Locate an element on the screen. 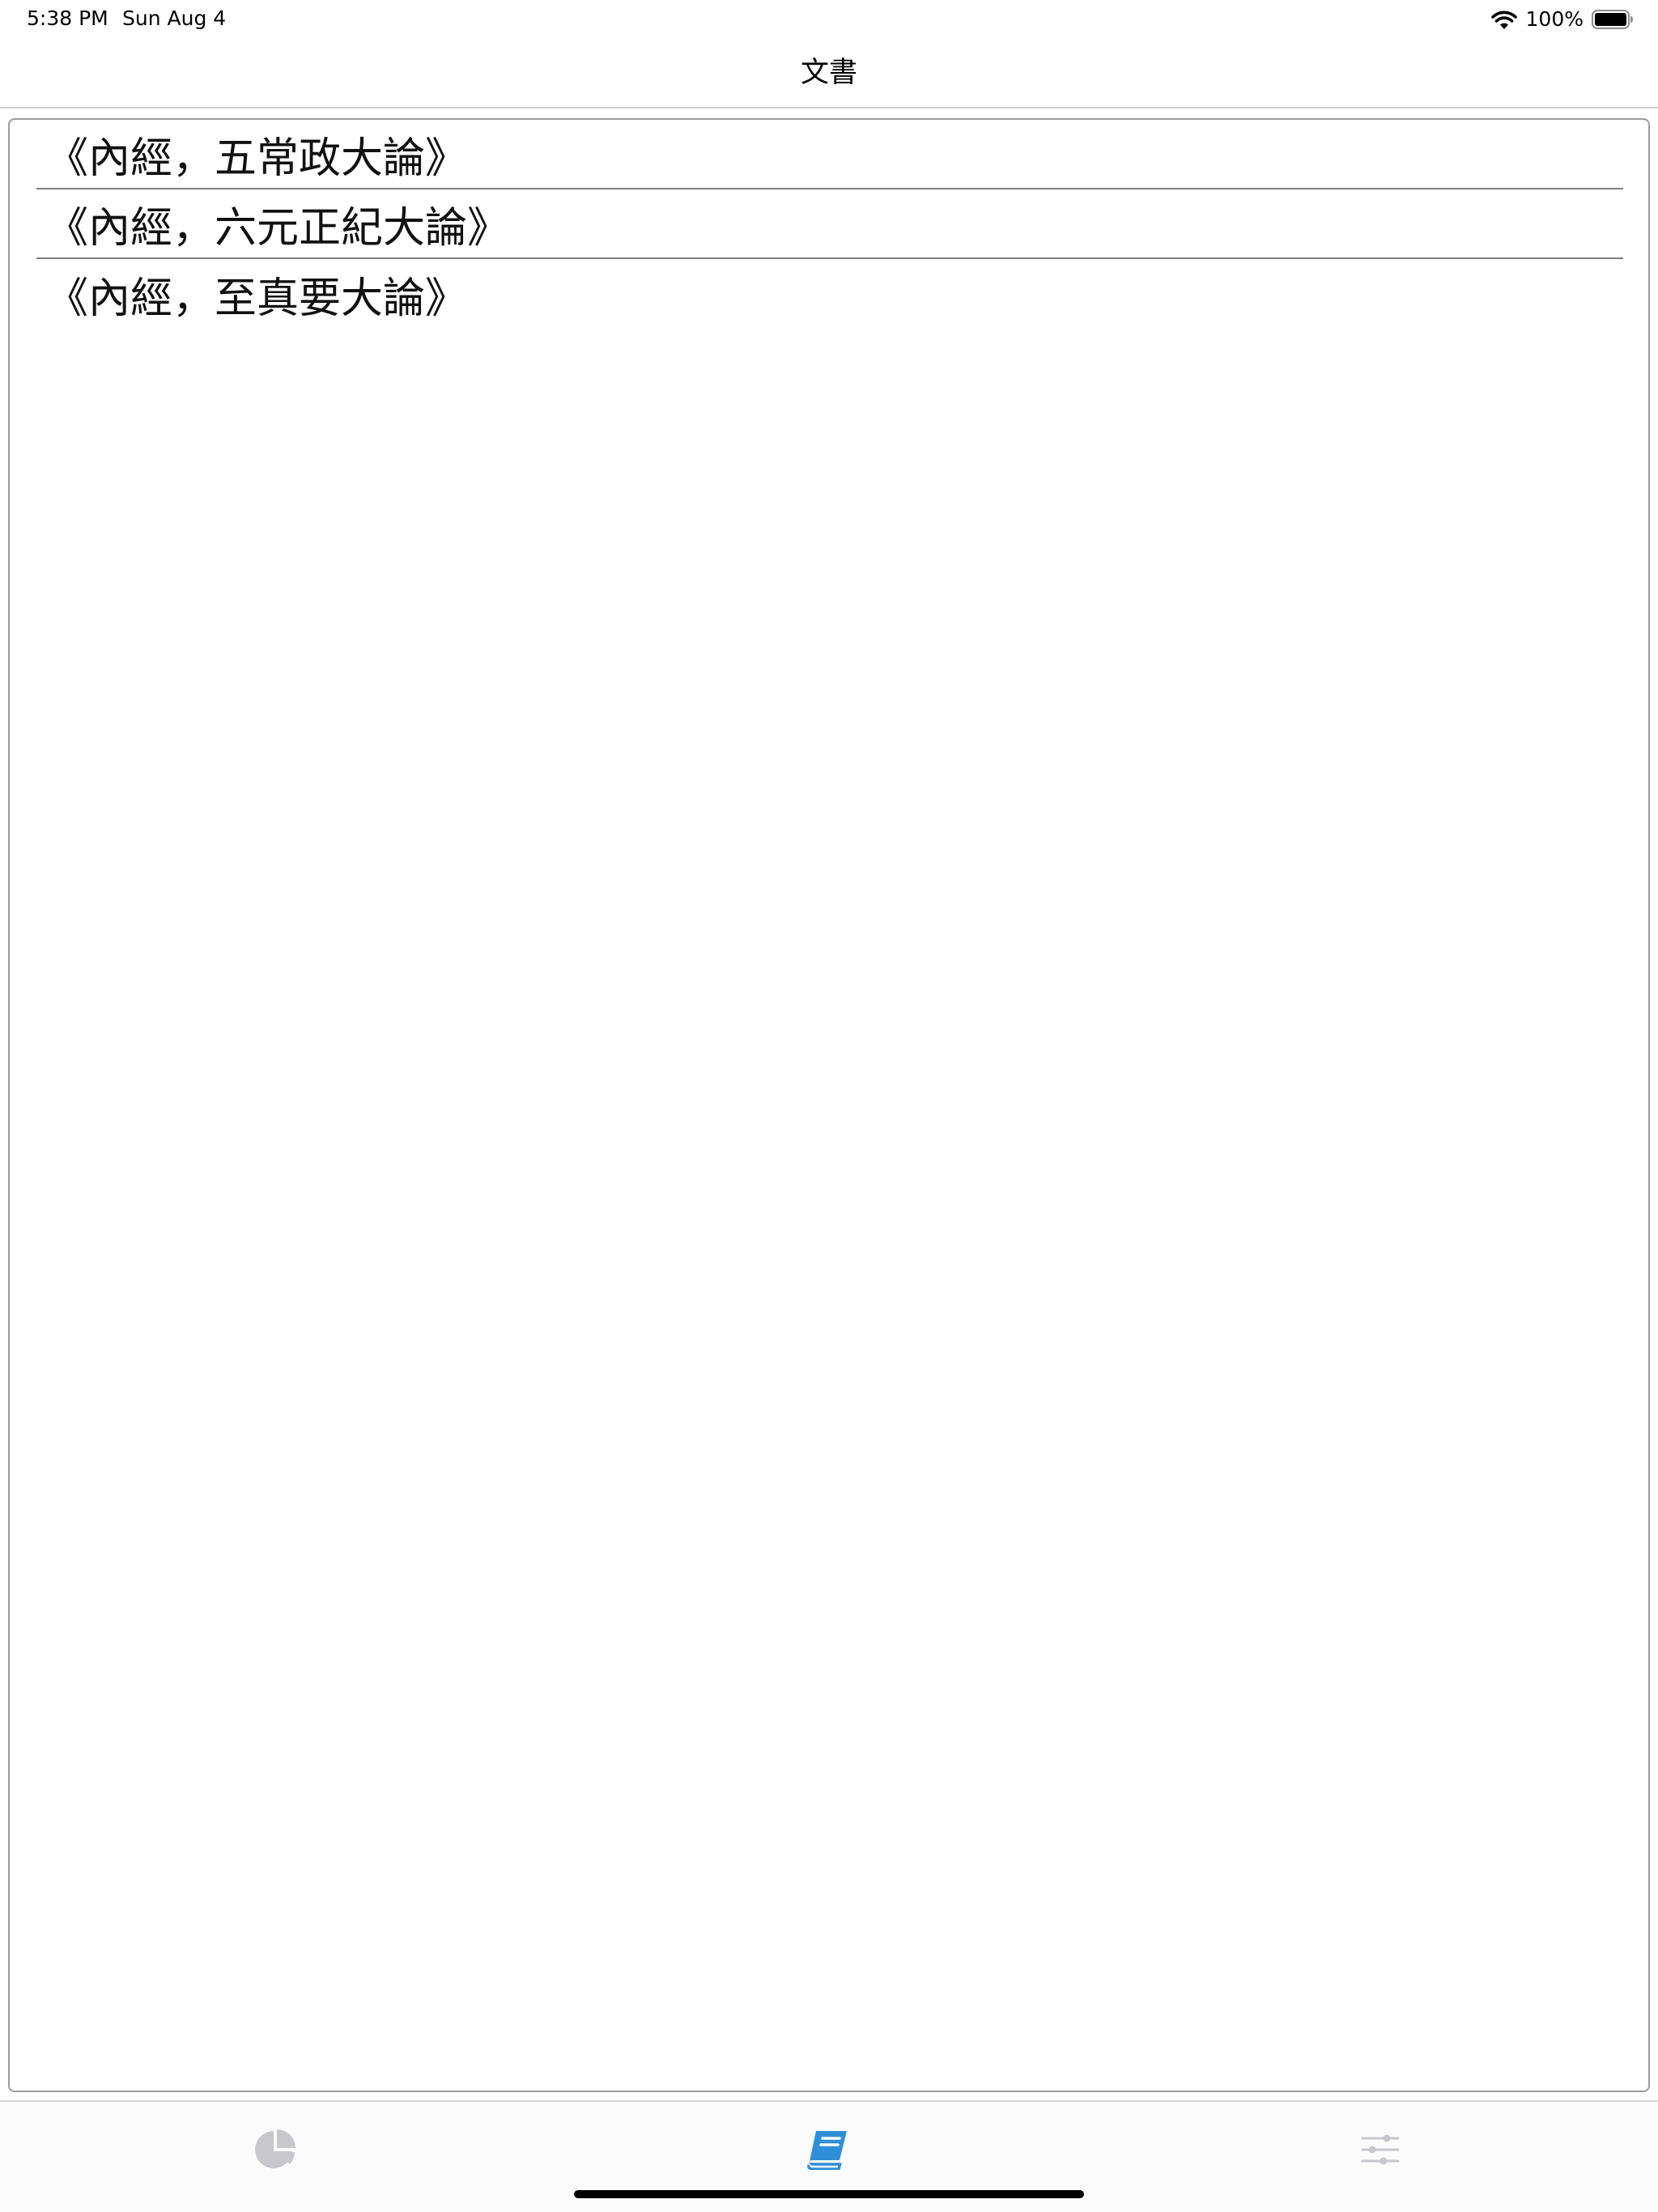 This screenshot has height=2212, width=1658. status-date: Sun Aug 4 is located at coordinates (174, 18).